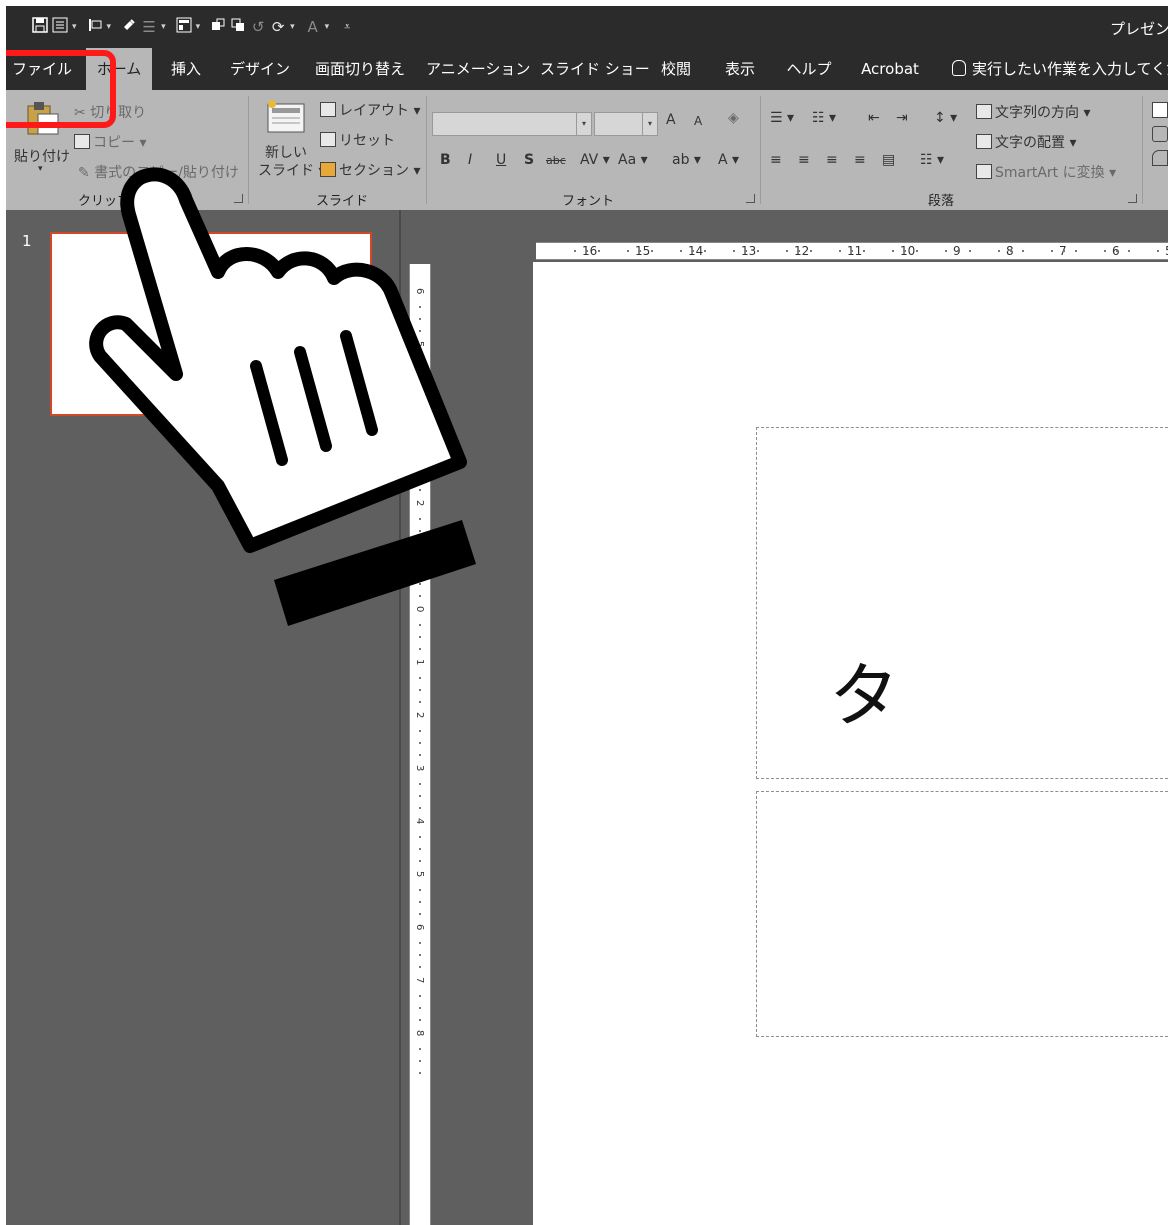 The width and height of the screenshot is (1168, 1225). I want to click on ruler-tick-label: 15, so click(643, 251).